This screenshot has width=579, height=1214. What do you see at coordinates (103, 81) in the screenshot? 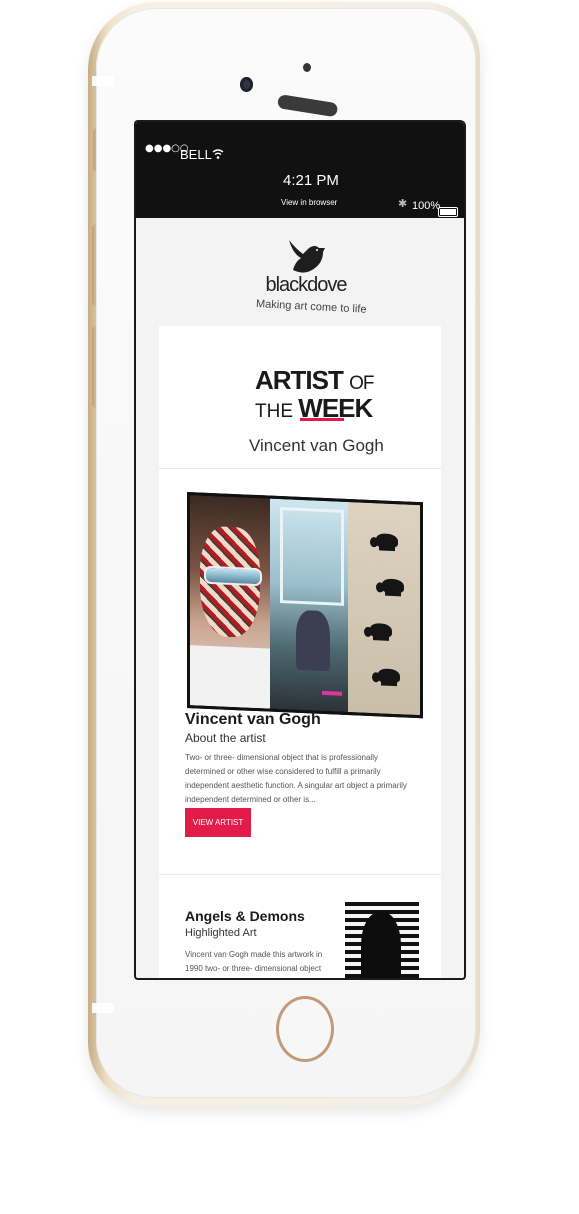
I see `antenna-band-top` at bounding box center [103, 81].